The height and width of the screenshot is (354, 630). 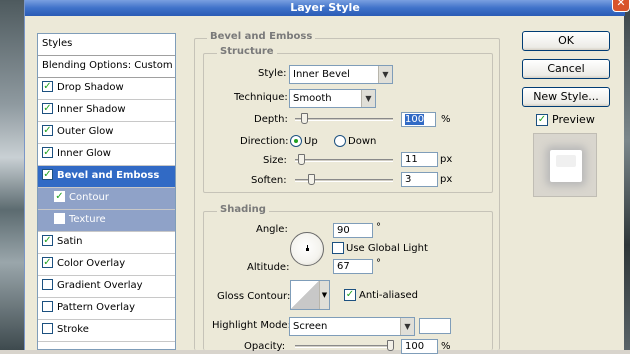 What do you see at coordinates (261, 97) in the screenshot?
I see `technique-label: Technique:` at bounding box center [261, 97].